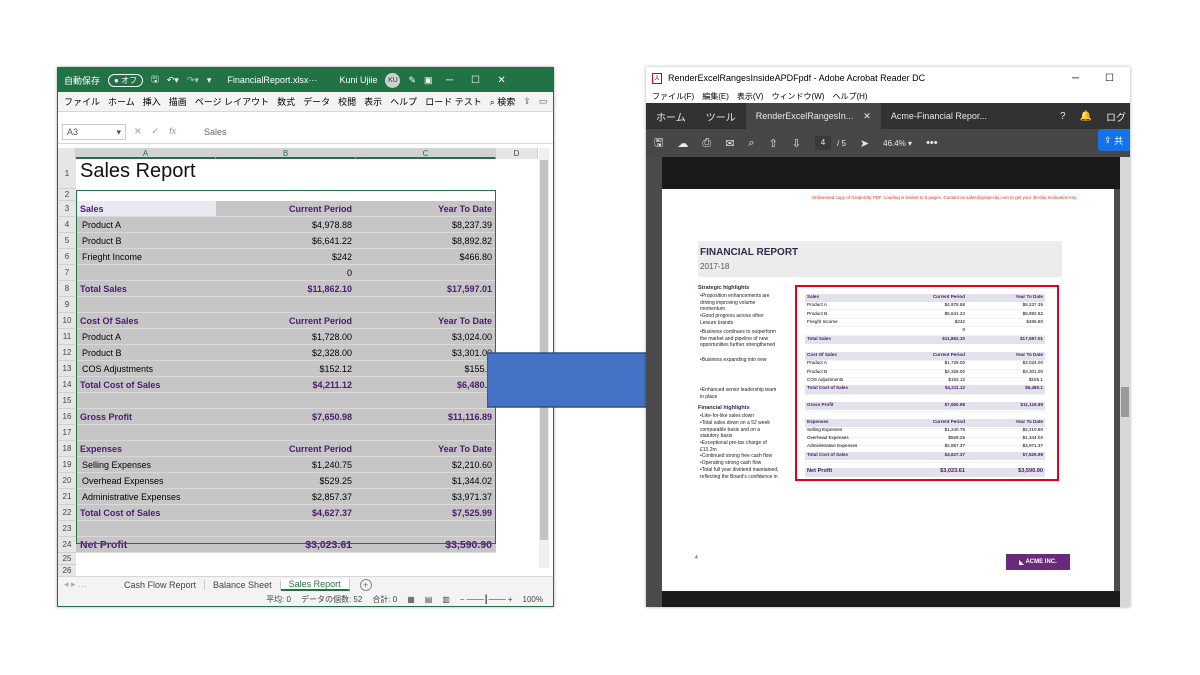  I want to click on insert-function-icon: fx, so click(172, 131).